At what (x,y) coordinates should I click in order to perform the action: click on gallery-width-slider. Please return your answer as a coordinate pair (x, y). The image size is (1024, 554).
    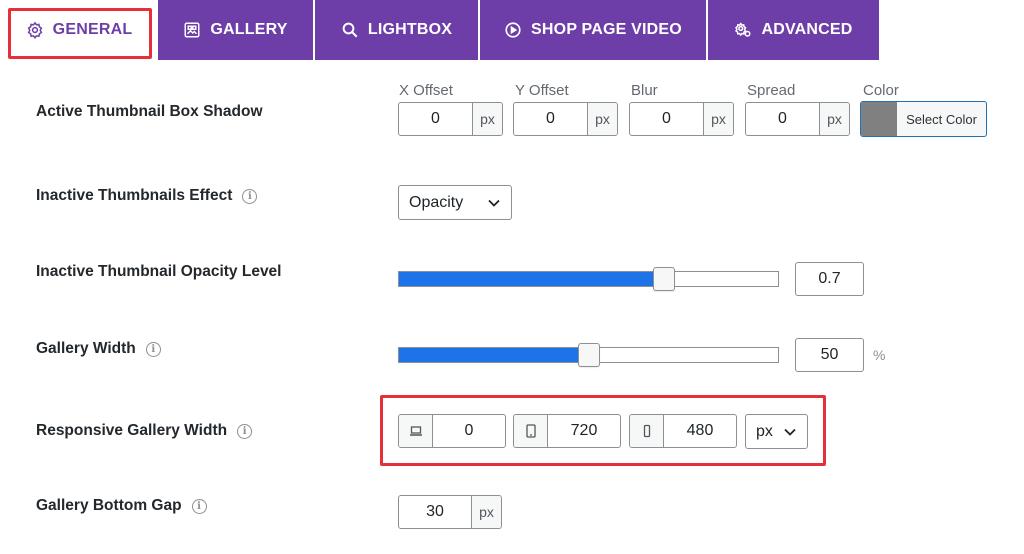
    Looking at the image, I should click on (588, 355).